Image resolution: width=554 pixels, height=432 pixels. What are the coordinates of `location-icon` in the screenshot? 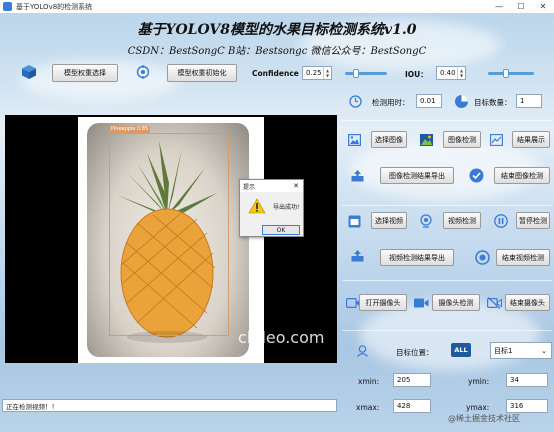 It's located at (362, 350).